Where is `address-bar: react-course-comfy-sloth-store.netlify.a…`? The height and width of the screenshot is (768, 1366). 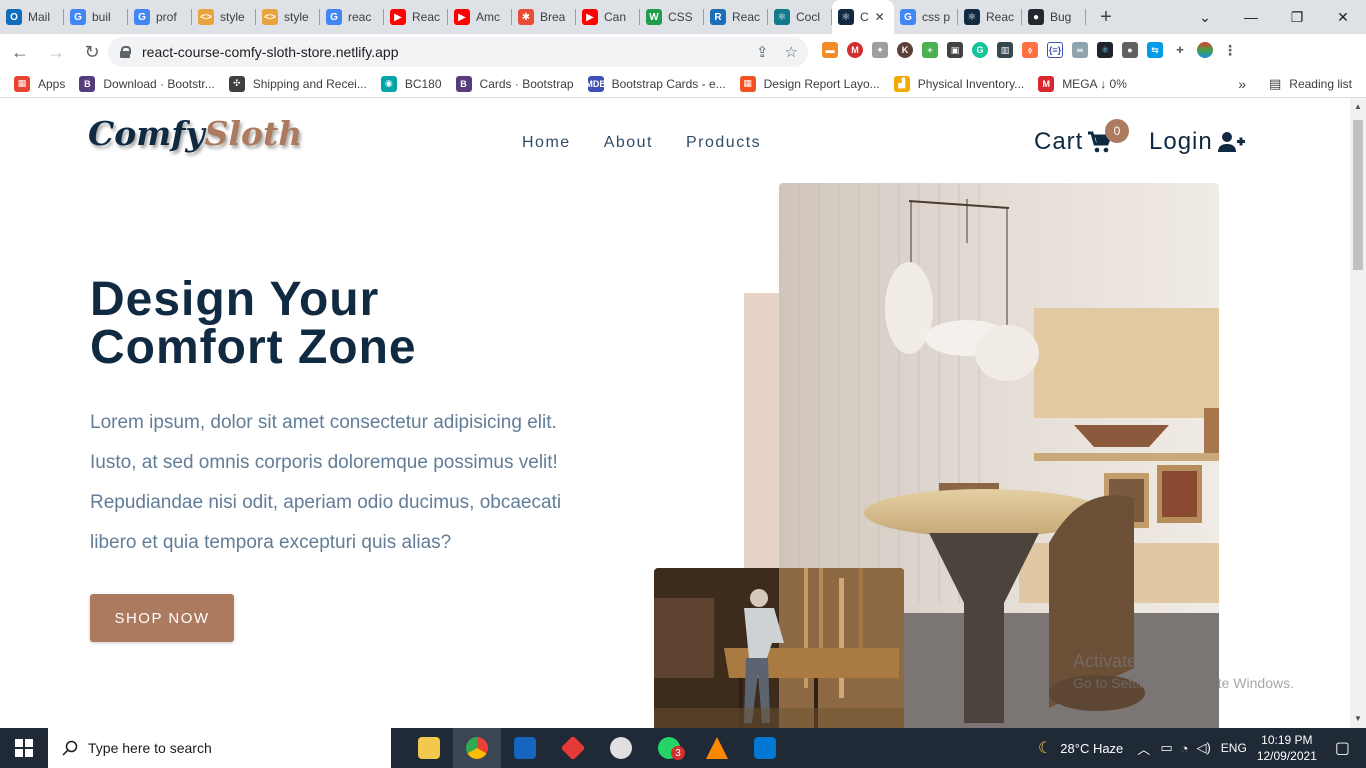 address-bar: react-course-comfy-sloth-store.netlify.a… is located at coordinates (458, 52).